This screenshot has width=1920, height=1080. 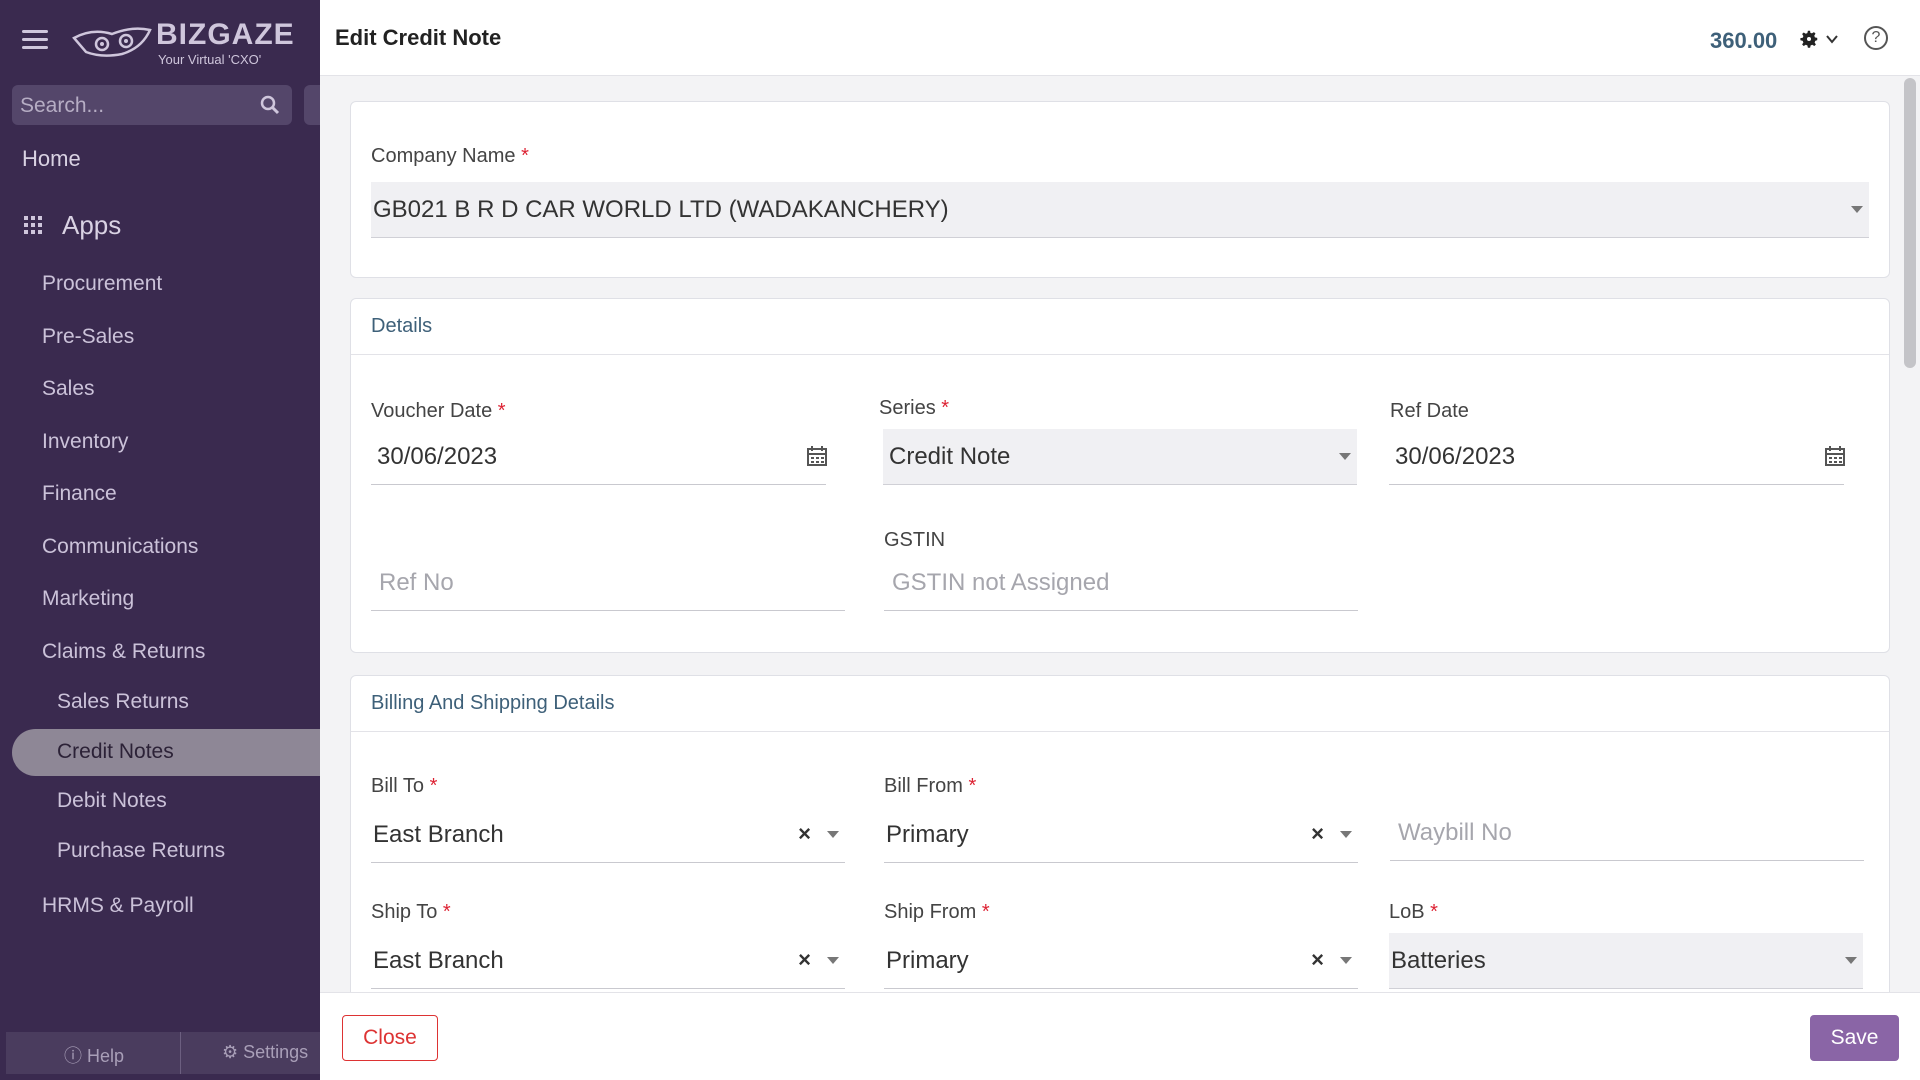 What do you see at coordinates (1627, 833) in the screenshot?
I see `waybill-no-input: Waybill No` at bounding box center [1627, 833].